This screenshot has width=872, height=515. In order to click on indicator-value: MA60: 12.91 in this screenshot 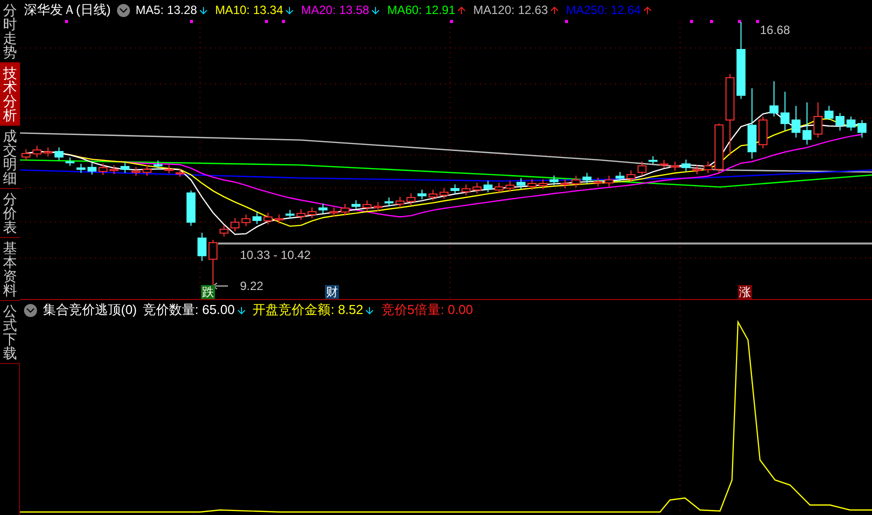, I will do `click(421, 10)`.